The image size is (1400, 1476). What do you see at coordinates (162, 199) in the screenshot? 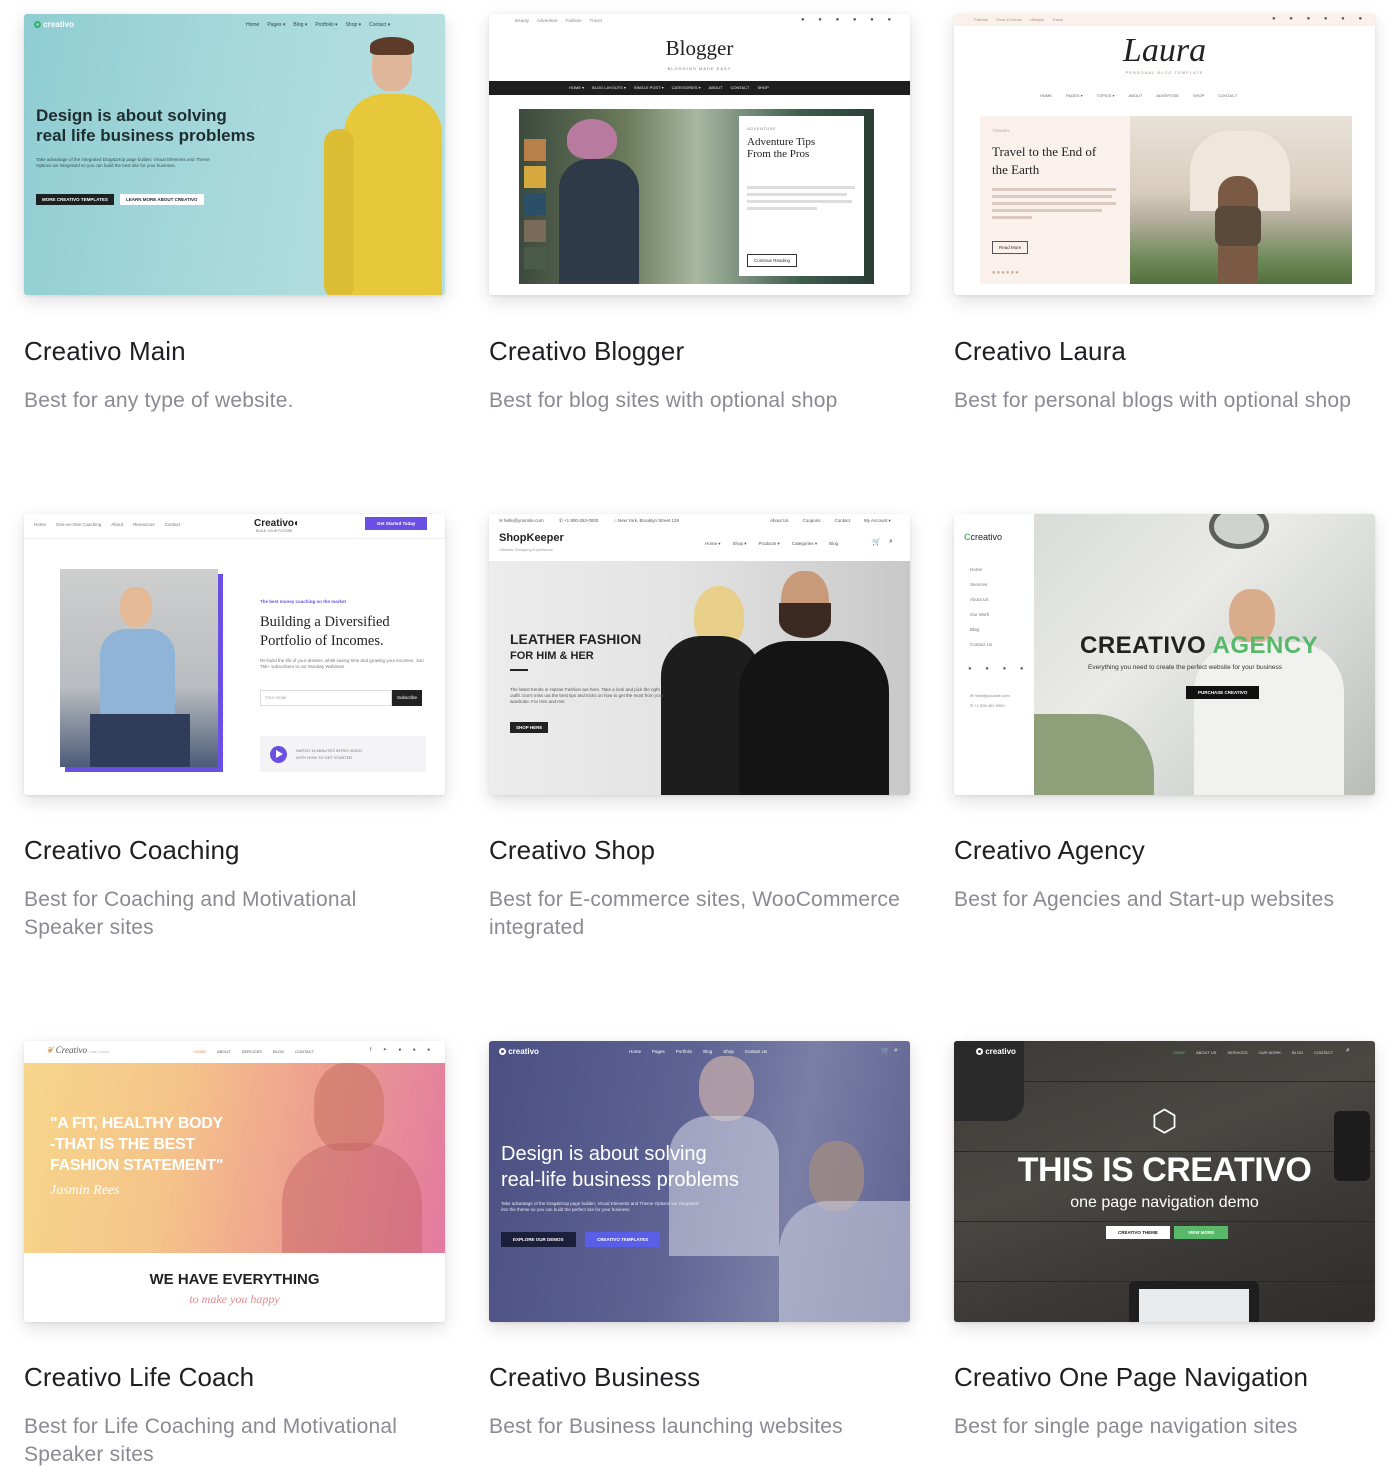
I see `learn-more-button: LEARN MORE ABOUT CREATIVO` at bounding box center [162, 199].